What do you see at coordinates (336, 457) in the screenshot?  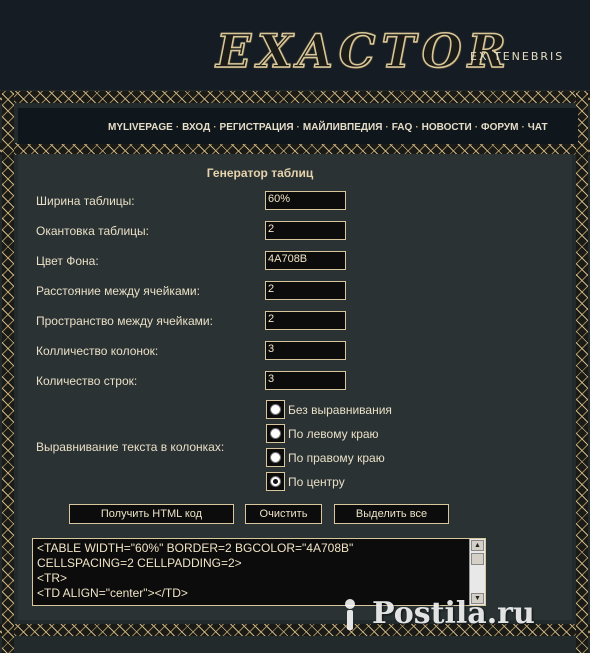 I see `align-right-label: По правому краю` at bounding box center [336, 457].